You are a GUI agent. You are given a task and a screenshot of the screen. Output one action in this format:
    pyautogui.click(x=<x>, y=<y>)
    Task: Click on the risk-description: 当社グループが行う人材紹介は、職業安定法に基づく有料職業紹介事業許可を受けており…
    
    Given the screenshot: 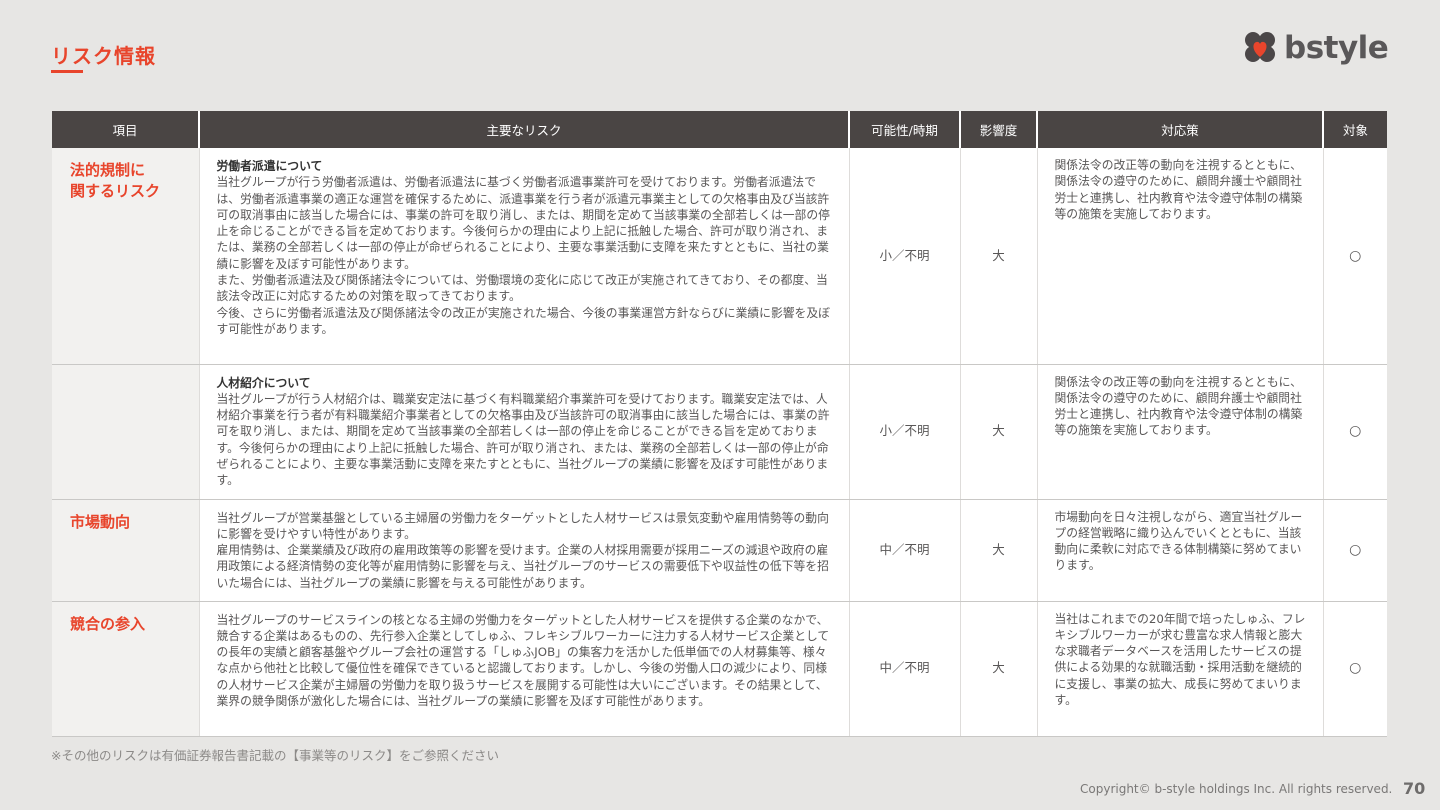 What is the action you would take?
    pyautogui.click(x=523, y=439)
    